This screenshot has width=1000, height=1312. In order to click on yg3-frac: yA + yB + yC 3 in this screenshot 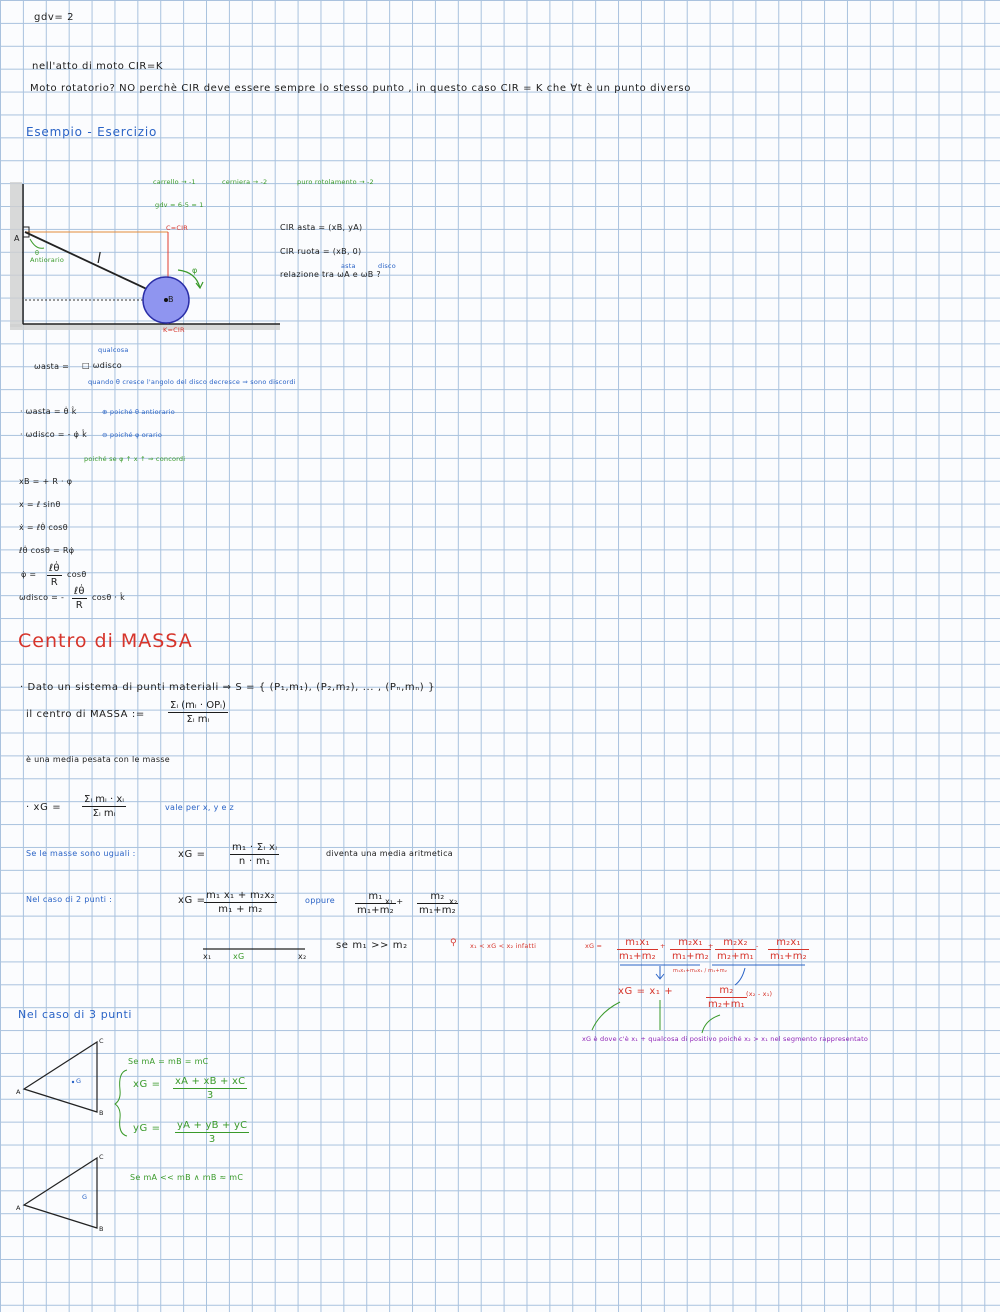, I will do `click(212, 1132)`.